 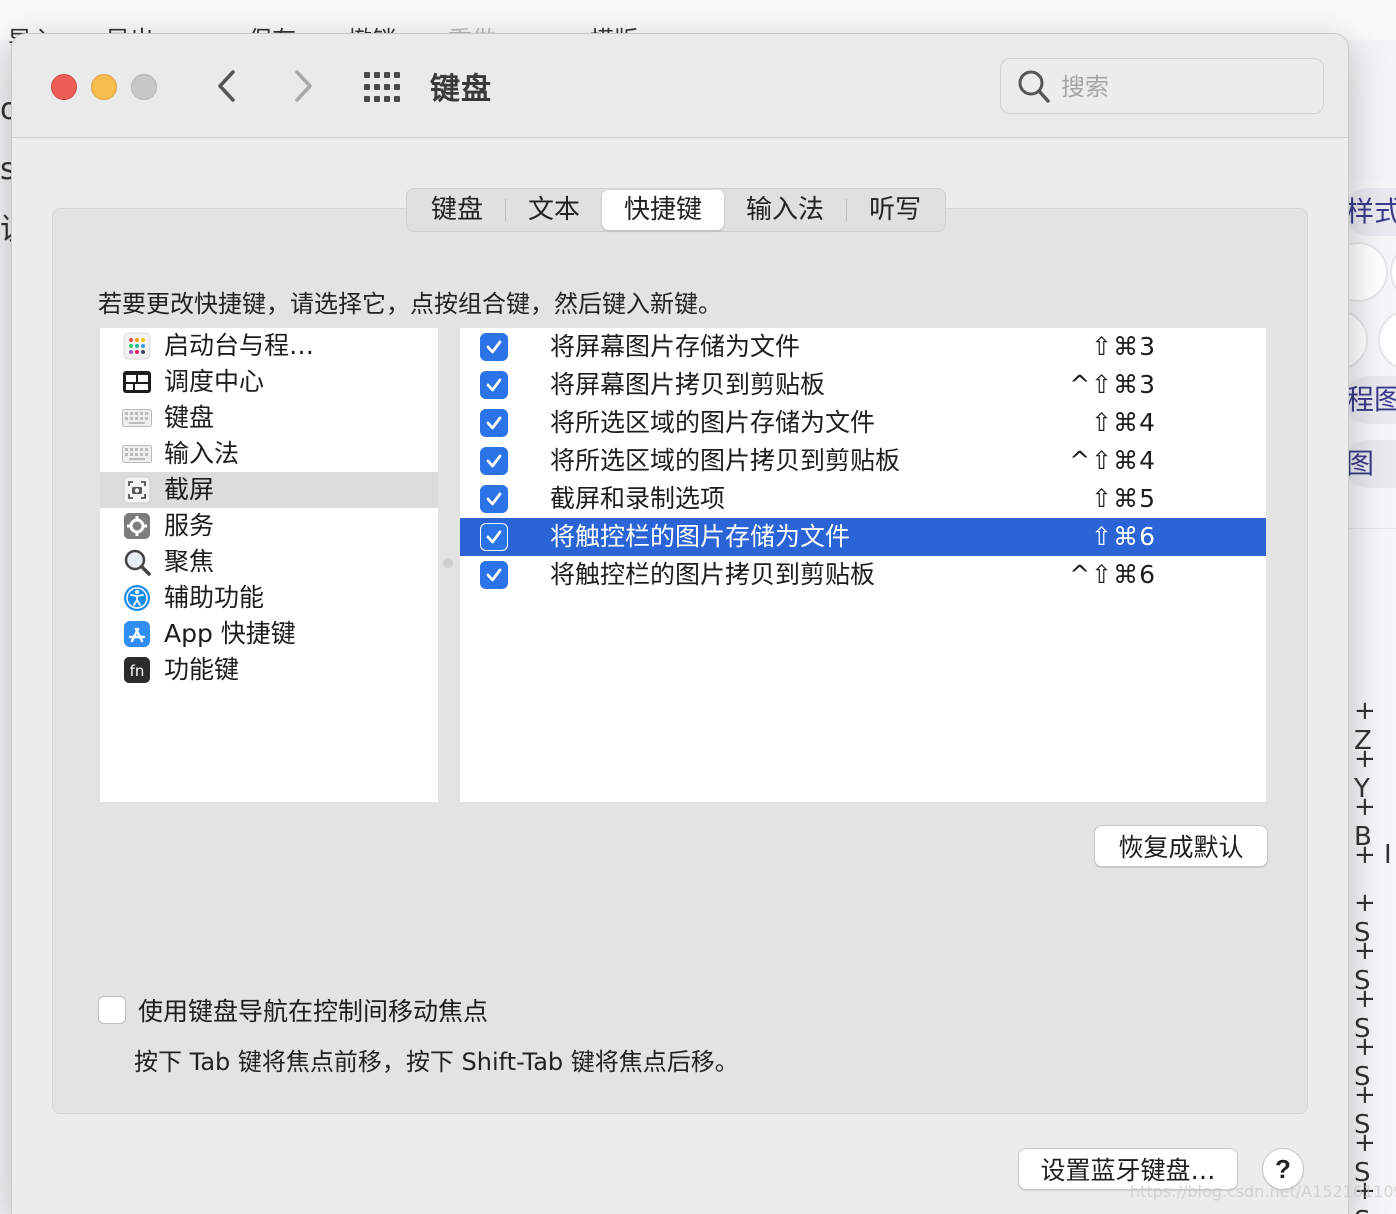 I want to click on restore-defaults-button: 恢复成默认, so click(x=1181, y=846).